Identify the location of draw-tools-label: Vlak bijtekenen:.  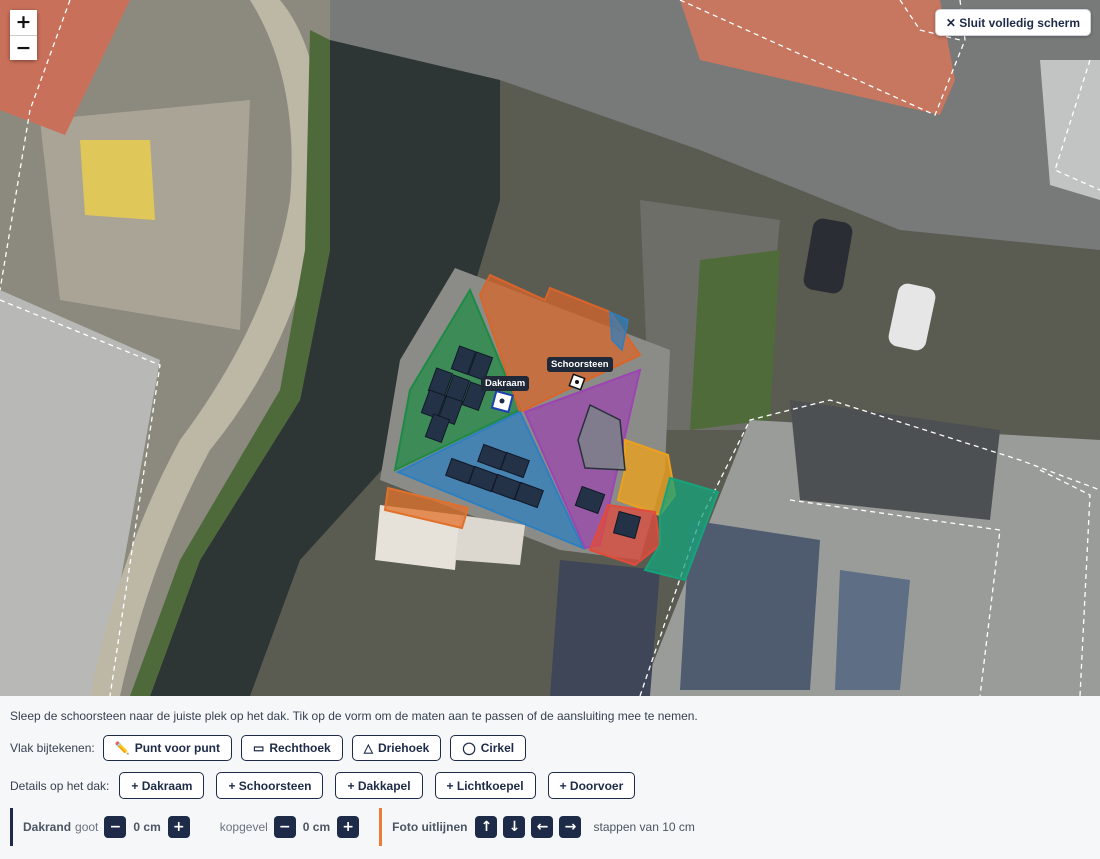
(52, 748).